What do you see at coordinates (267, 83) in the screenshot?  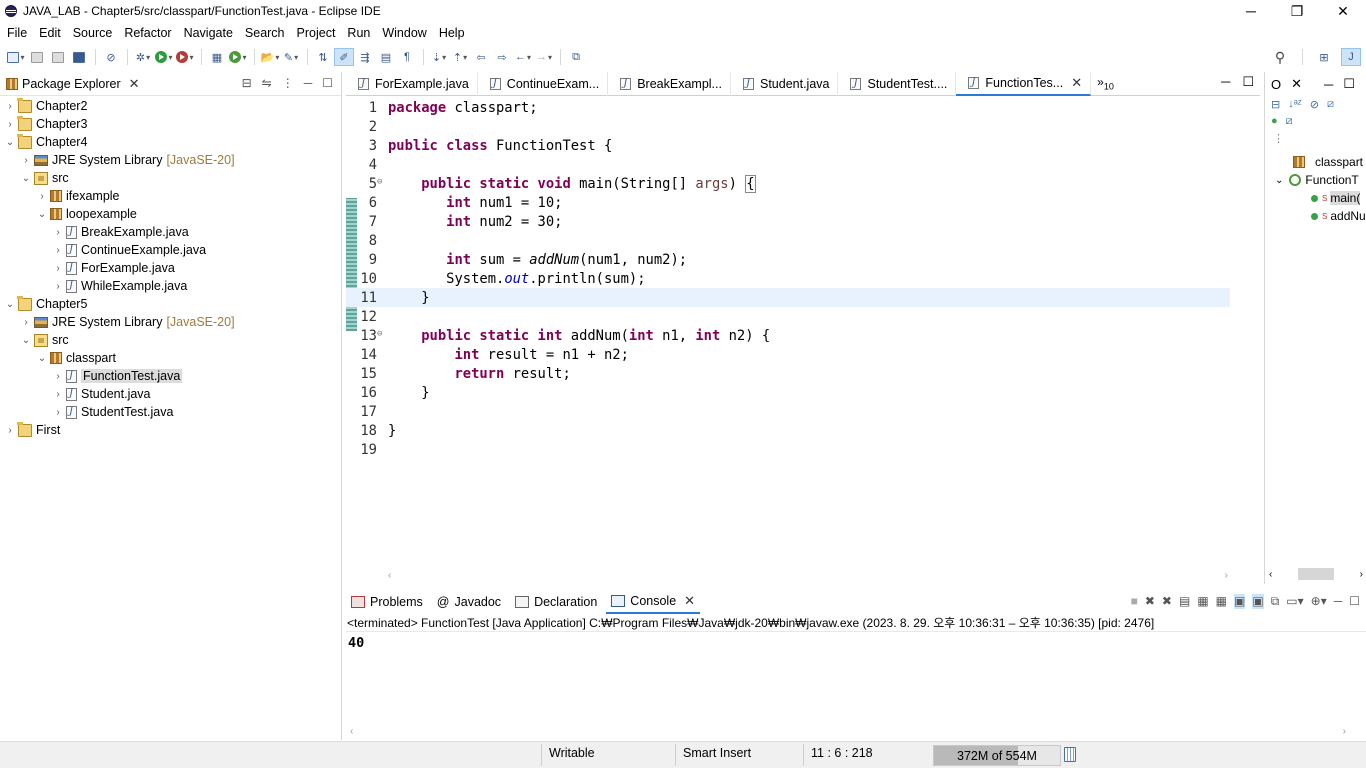 I see `link-with-editor-icon: ⇋` at bounding box center [267, 83].